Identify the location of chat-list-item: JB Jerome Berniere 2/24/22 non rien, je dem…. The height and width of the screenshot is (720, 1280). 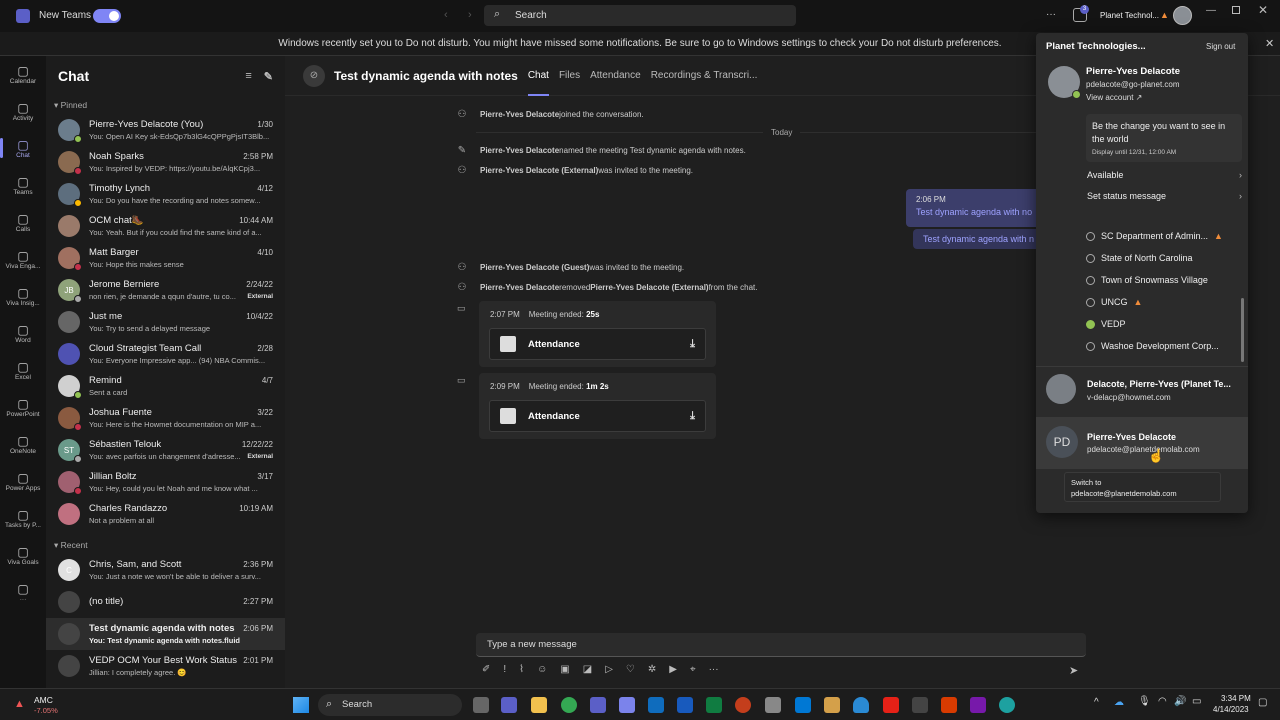
(165, 290).